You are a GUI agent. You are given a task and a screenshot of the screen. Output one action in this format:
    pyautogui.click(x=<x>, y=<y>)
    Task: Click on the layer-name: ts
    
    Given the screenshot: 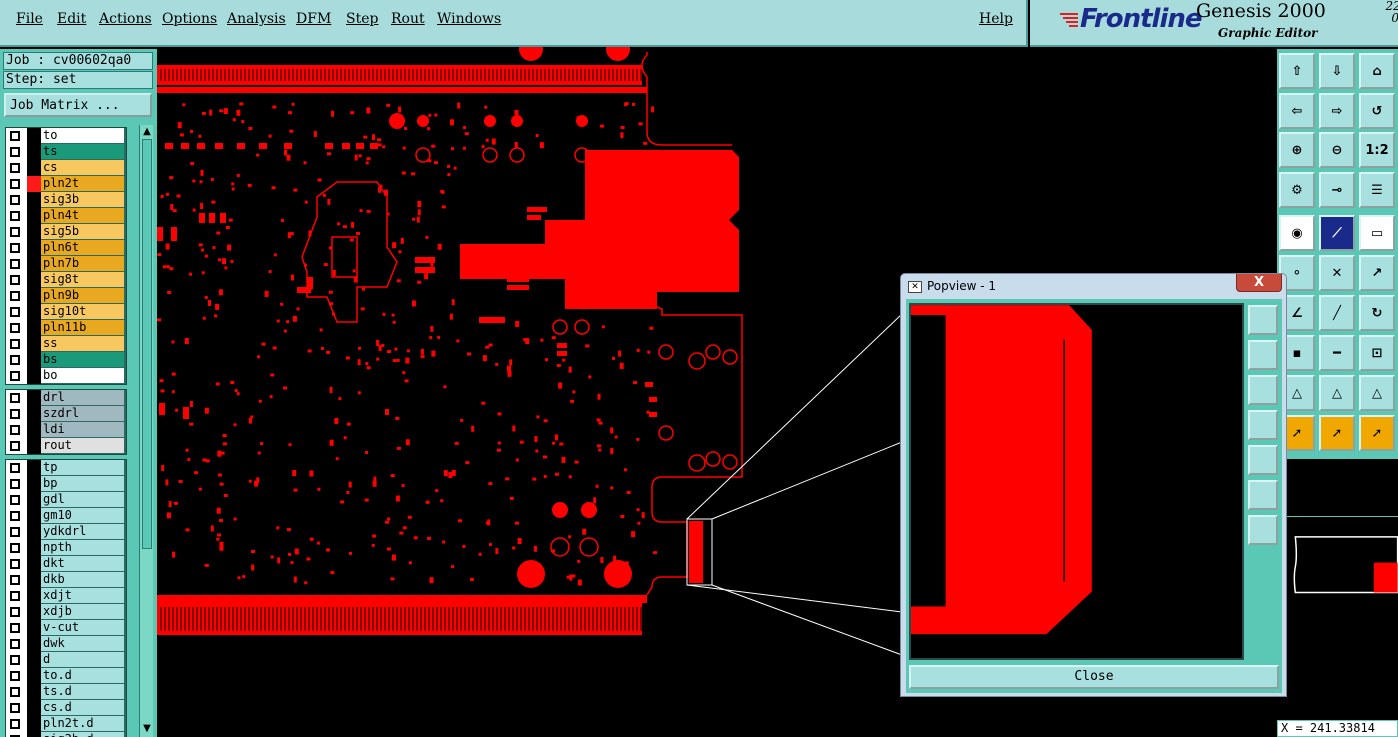 What is the action you would take?
    pyautogui.click(x=82, y=151)
    